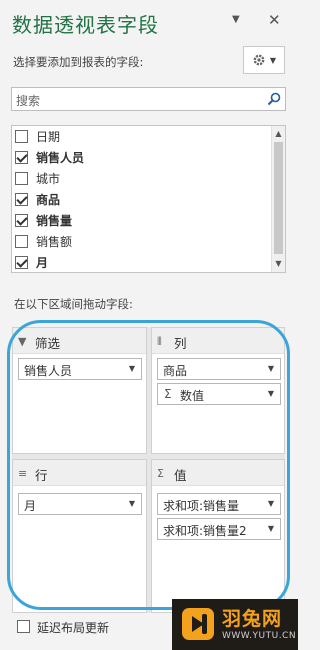 The image size is (320, 650). I want to click on field-list-scrollbar: ▲ ▼, so click(278, 199).